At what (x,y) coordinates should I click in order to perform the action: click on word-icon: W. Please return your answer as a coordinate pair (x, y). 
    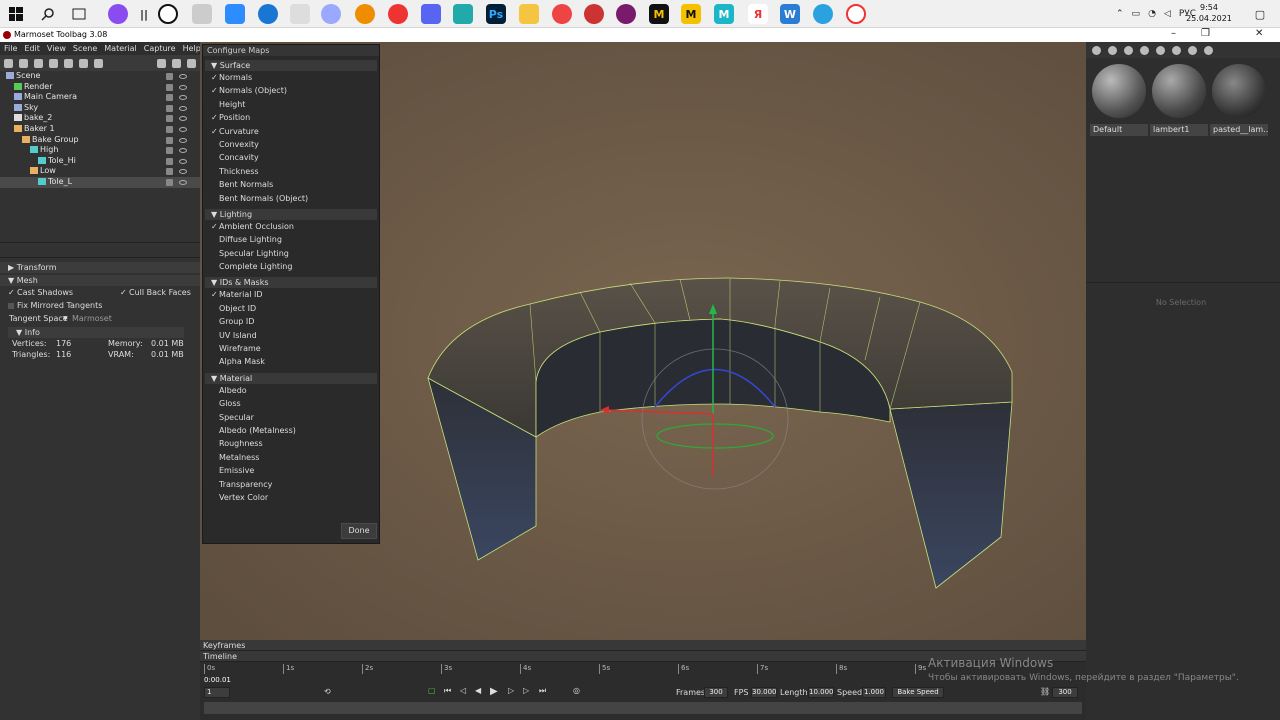
    Looking at the image, I should click on (790, 14).